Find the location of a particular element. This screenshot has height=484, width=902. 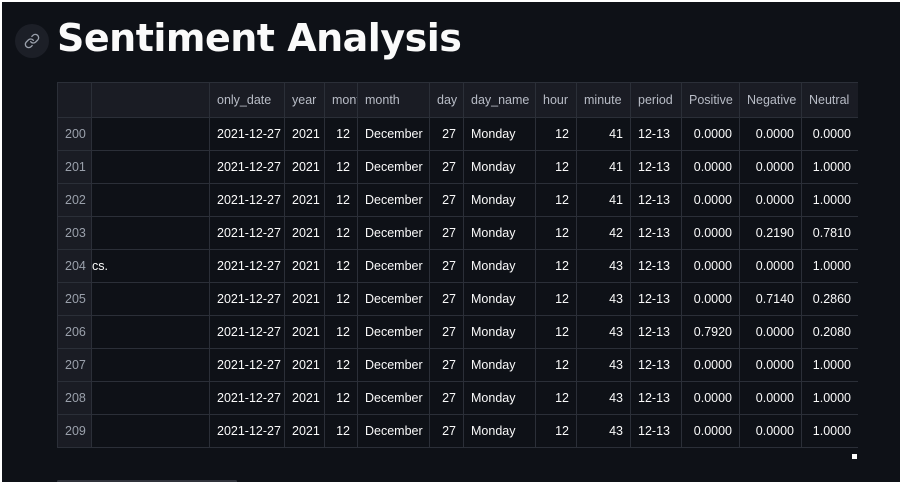

cell-index: 202 is located at coordinates (74, 200).